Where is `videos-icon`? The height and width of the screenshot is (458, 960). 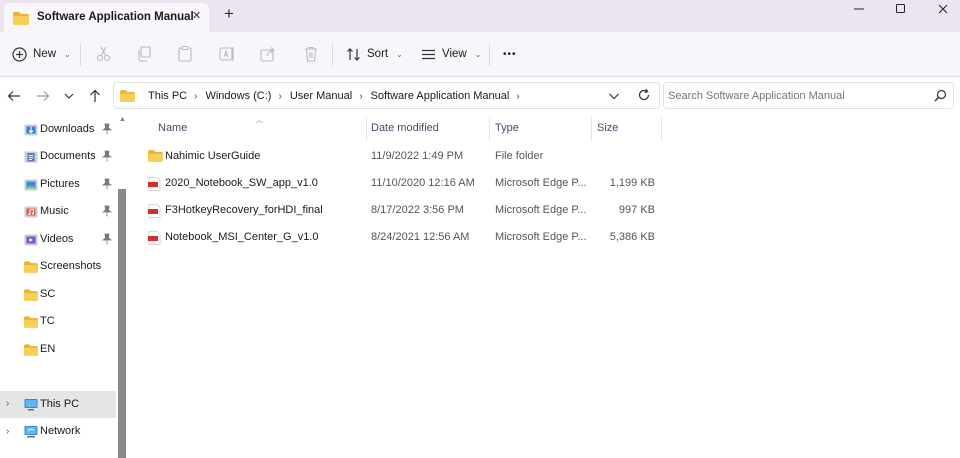 videos-icon is located at coordinates (31, 240).